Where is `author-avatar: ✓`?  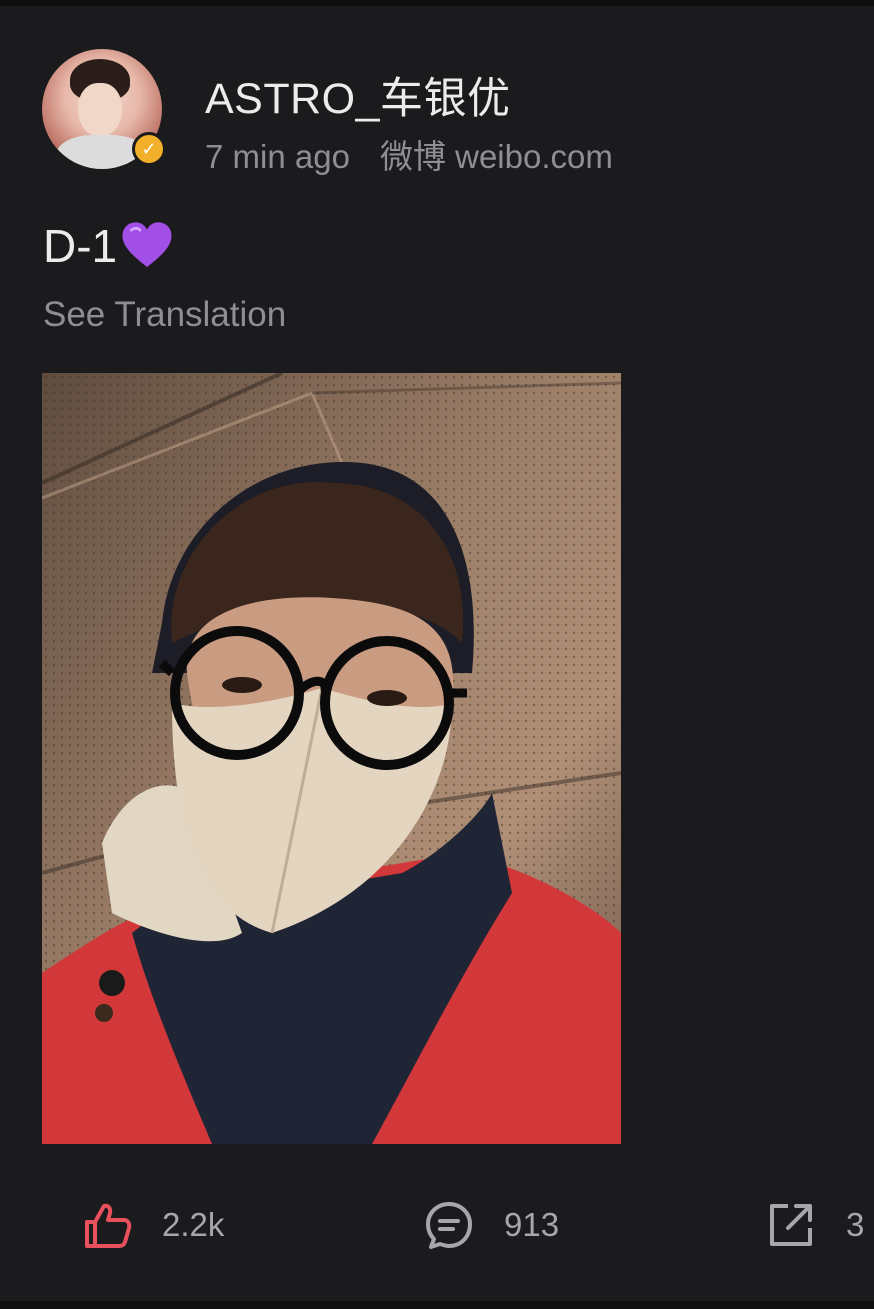 author-avatar: ✓ is located at coordinates (104, 109).